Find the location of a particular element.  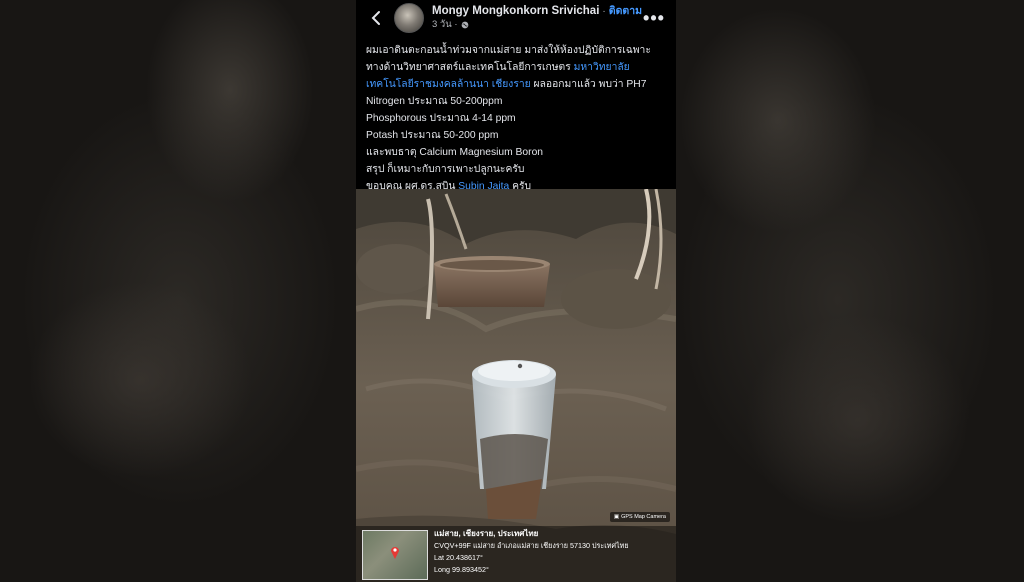

gps-latitude: Lat 20.438617° is located at coordinates (458, 557).